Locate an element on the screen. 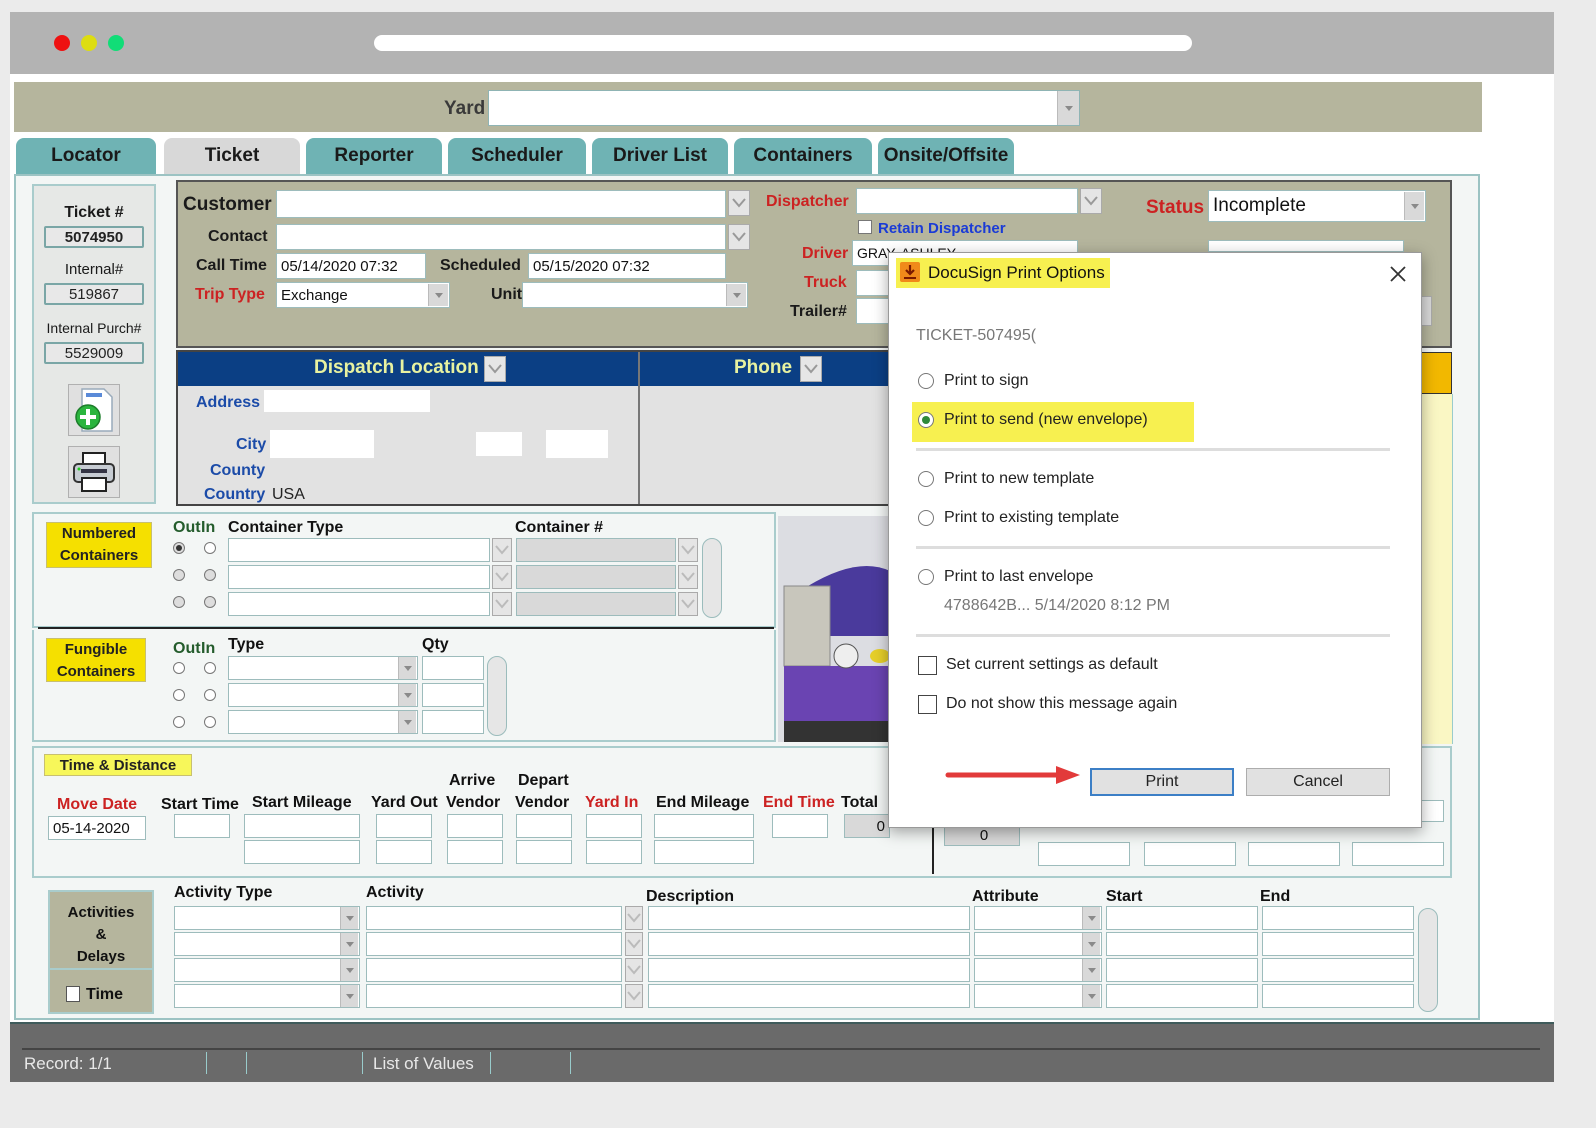  print-to-new-template-label: Print to new template is located at coordinates (1019, 479).